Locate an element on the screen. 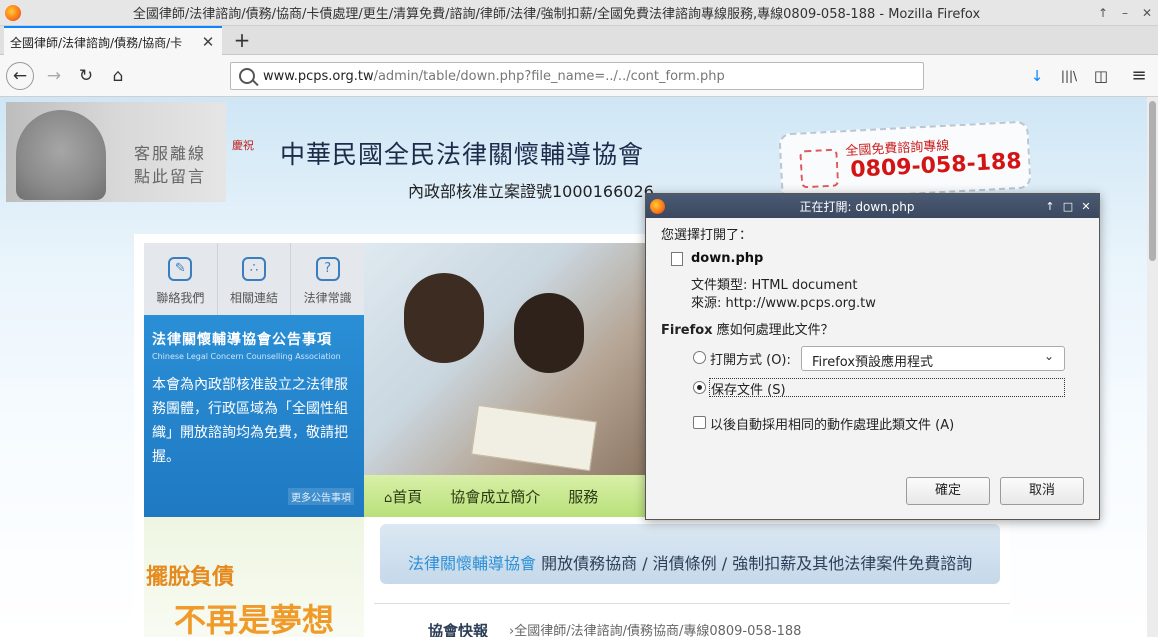 The image size is (1158, 637). banner-rest: 開放債務協商 / 消債條例 / 強制扣薪及其他法律案件免費諮詢 is located at coordinates (754, 563).